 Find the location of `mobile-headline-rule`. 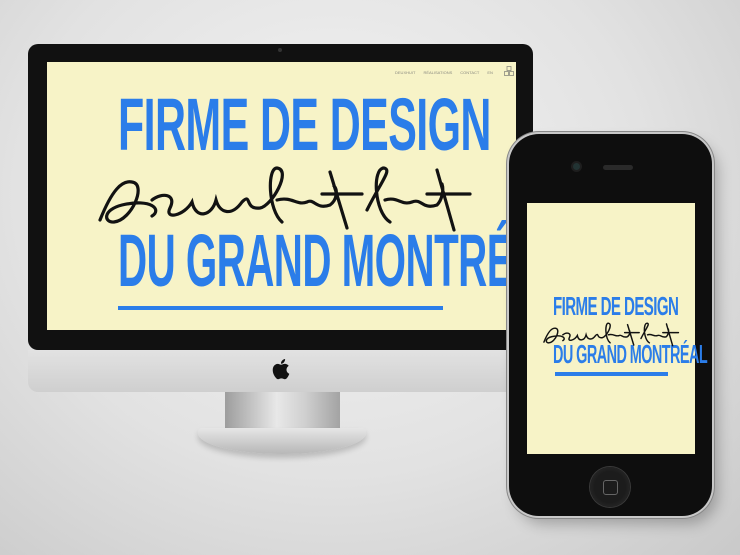

mobile-headline-rule is located at coordinates (611, 374).